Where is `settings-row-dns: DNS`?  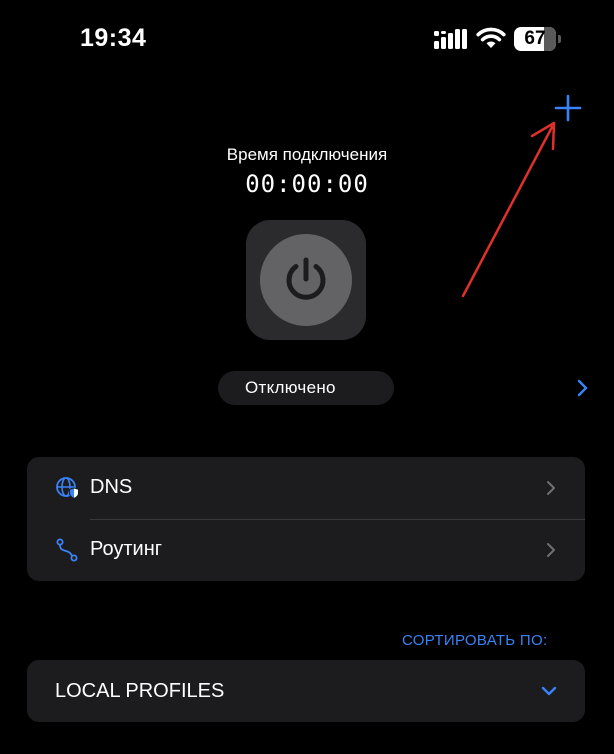 settings-row-dns: DNS is located at coordinates (306, 488).